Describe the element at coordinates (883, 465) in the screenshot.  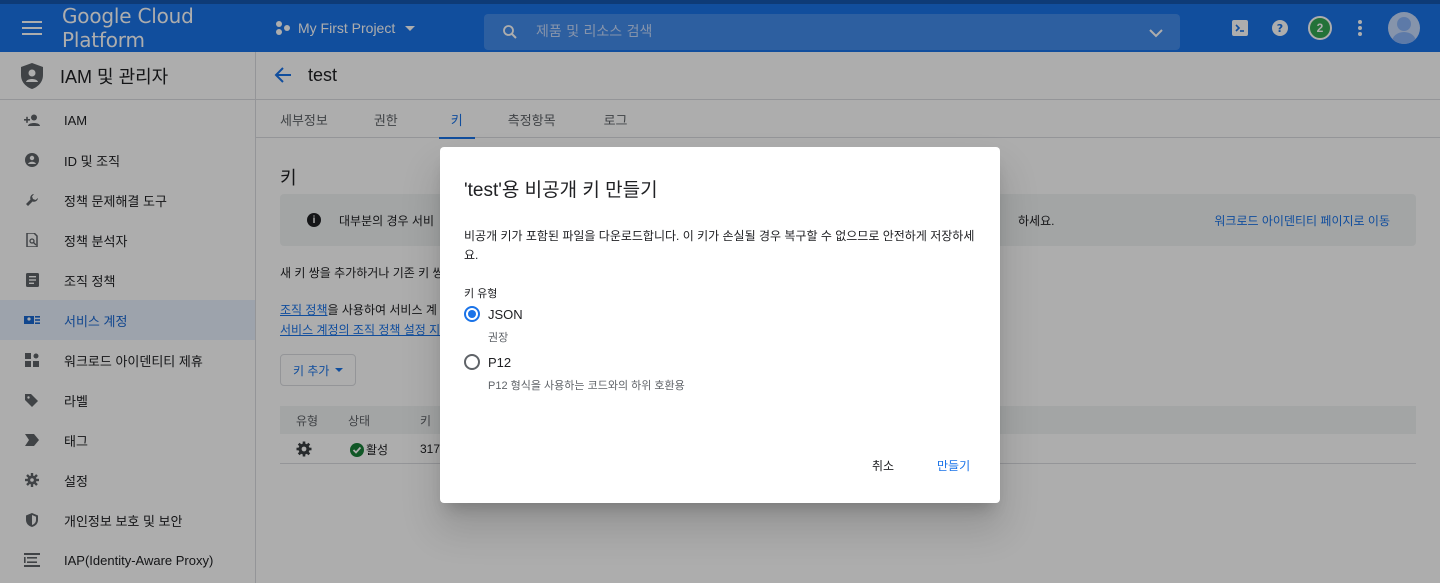
I see `cancel-button: 취소` at that location.